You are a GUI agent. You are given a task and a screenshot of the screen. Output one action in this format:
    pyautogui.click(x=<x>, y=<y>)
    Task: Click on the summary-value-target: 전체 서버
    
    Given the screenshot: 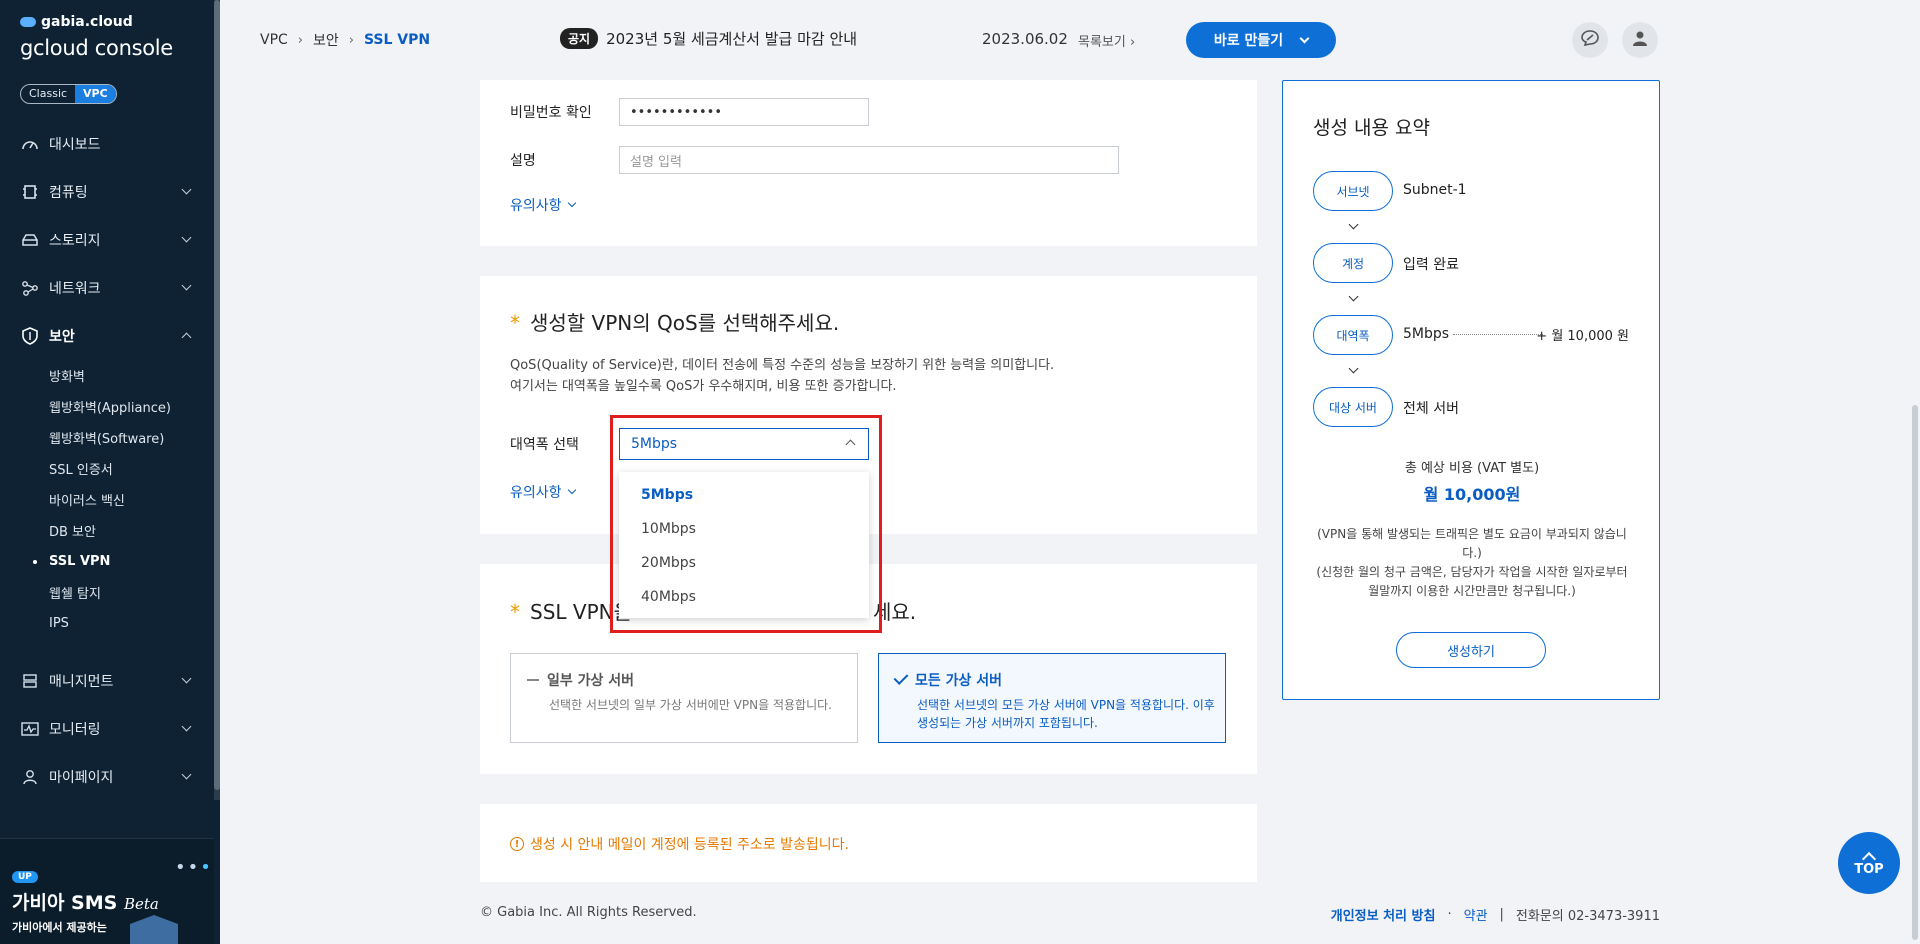 What is the action you would take?
    pyautogui.click(x=1431, y=409)
    